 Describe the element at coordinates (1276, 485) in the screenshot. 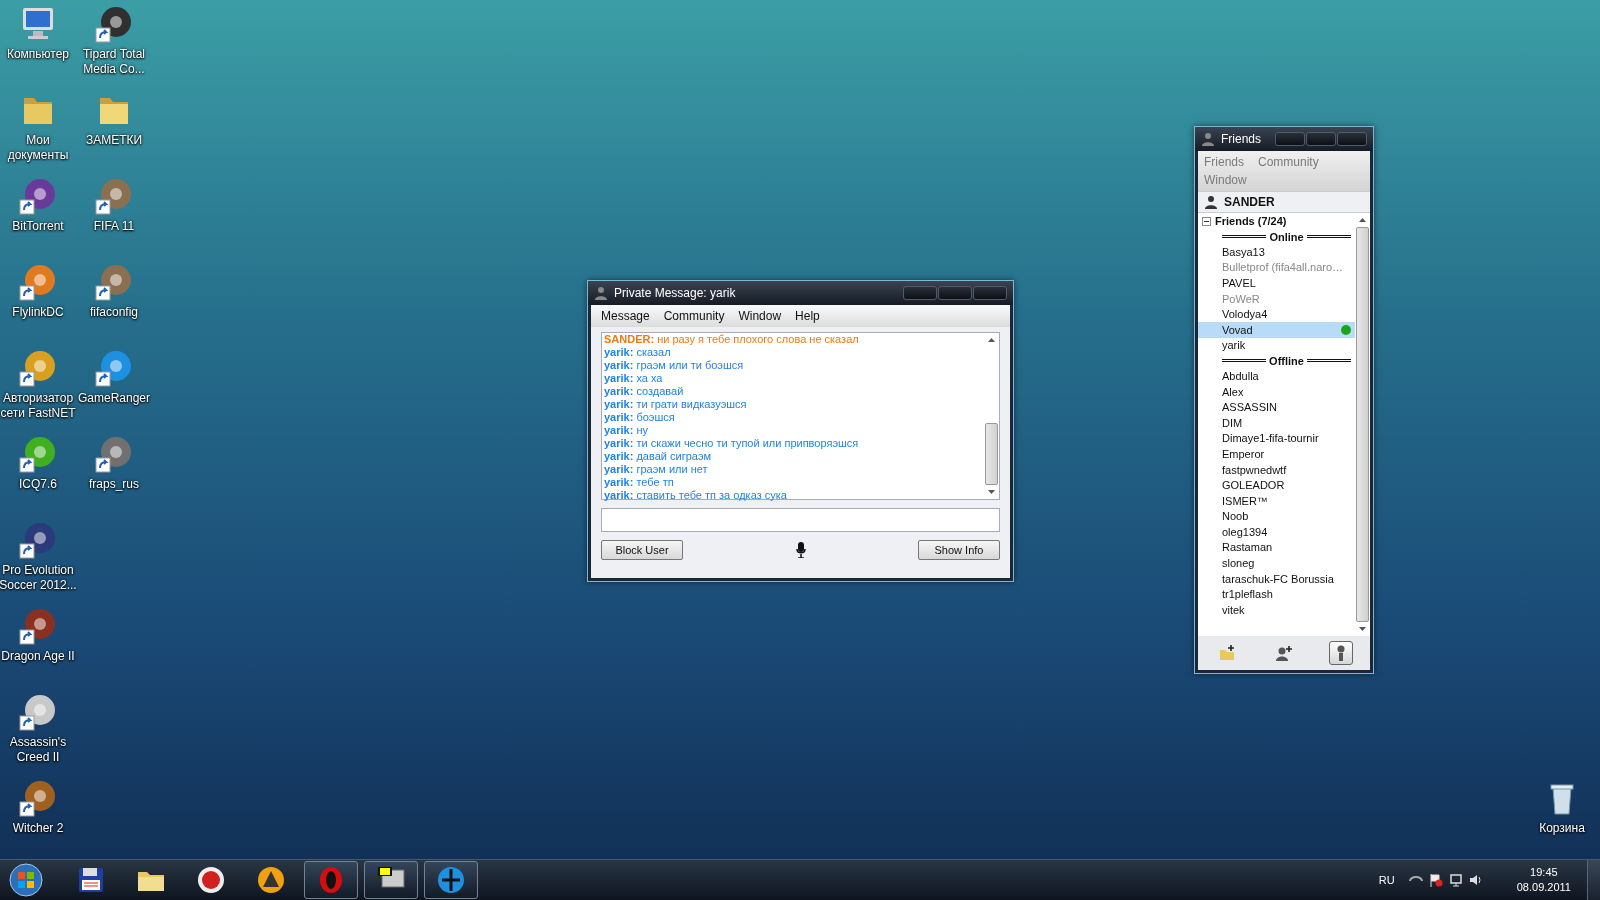

I see `friend-item: GOLEADOR` at that location.